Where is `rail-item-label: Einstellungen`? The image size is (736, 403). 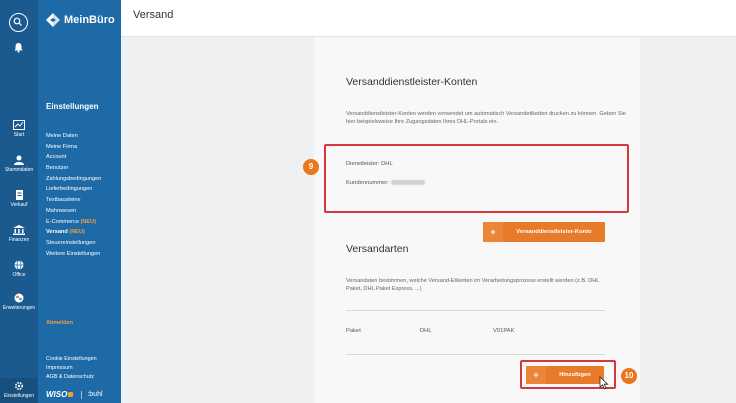
rail-item-label: Einstellungen is located at coordinates (19, 396).